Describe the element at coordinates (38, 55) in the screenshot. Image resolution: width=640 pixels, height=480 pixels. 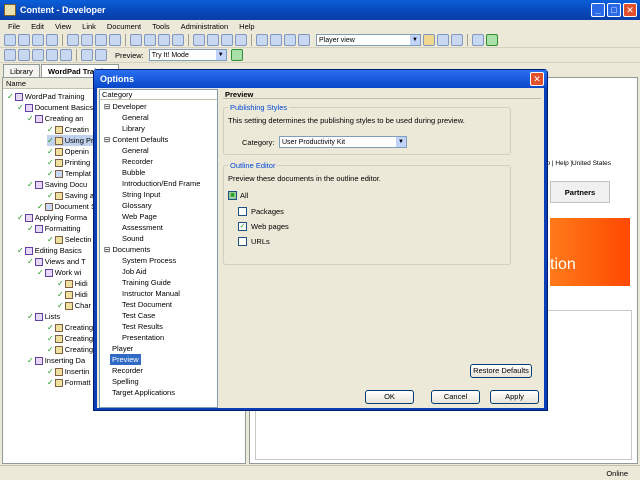
I see `topic-icon` at that location.